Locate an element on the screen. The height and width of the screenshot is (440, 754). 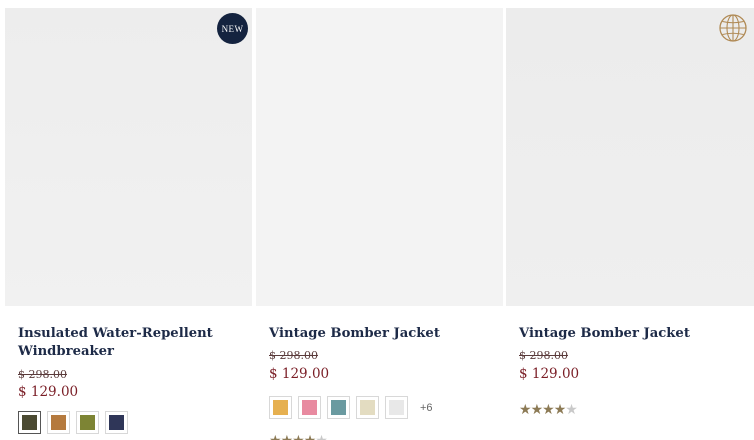
color-swatch-navy is located at coordinates (116, 422).